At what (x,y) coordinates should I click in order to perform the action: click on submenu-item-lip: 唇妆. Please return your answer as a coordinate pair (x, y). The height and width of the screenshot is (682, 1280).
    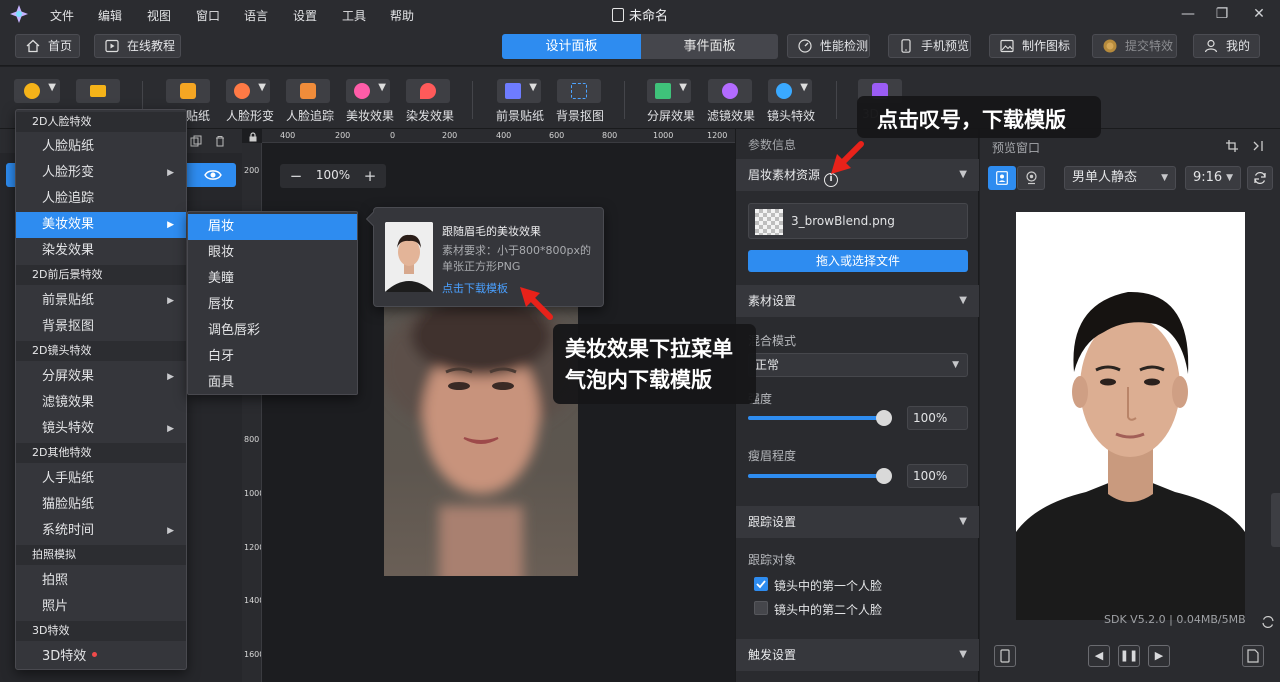
    Looking at the image, I should click on (272, 305).